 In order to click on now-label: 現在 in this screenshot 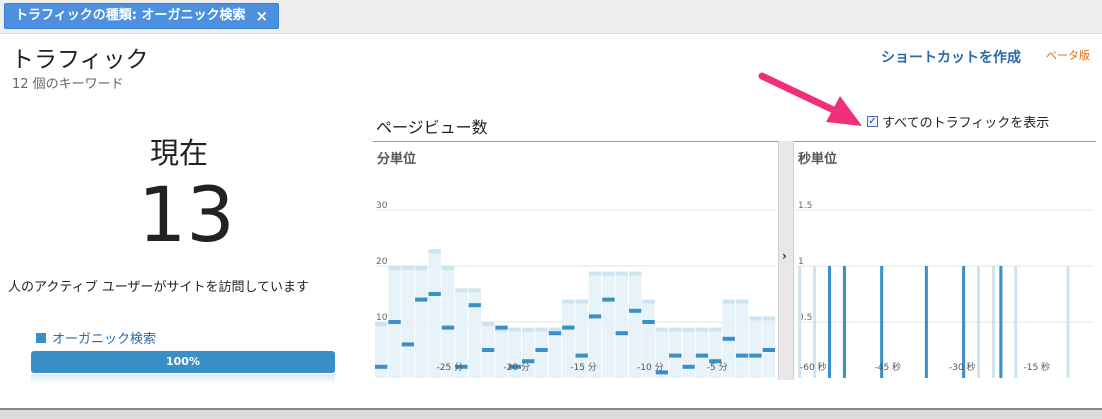, I will do `click(179, 153)`.